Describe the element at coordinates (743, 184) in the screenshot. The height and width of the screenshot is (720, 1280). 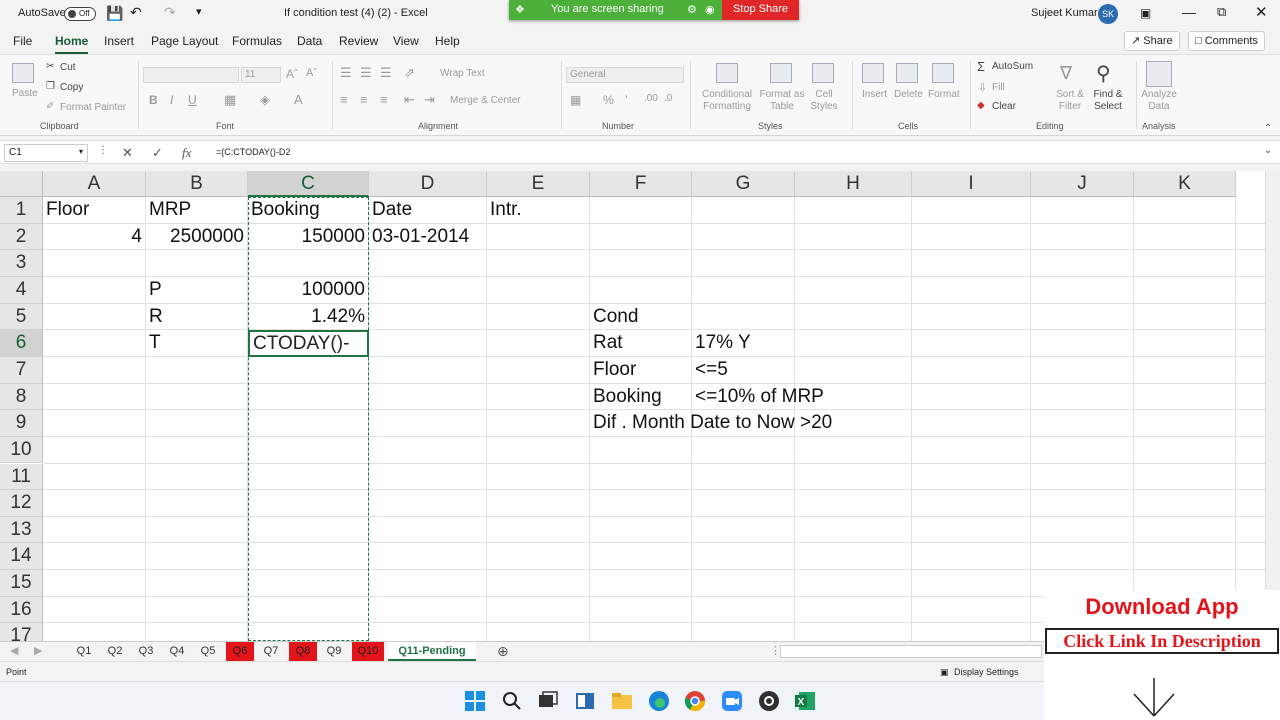
I see `column-header-g: G` at that location.